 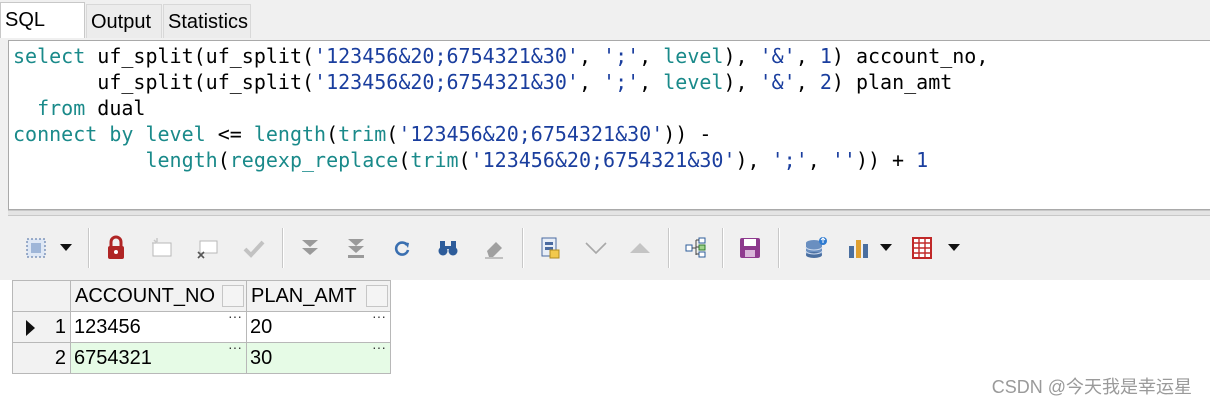 I want to click on grid-header-row: ACCOUNT_NO PLAN_AMT, so click(x=201, y=296).